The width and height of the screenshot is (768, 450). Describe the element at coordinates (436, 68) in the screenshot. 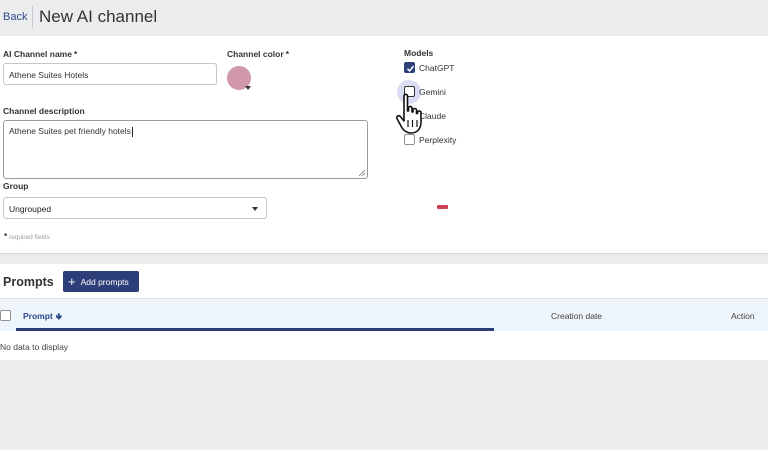

I see `model-label-chatgpt: ChatGPT` at that location.